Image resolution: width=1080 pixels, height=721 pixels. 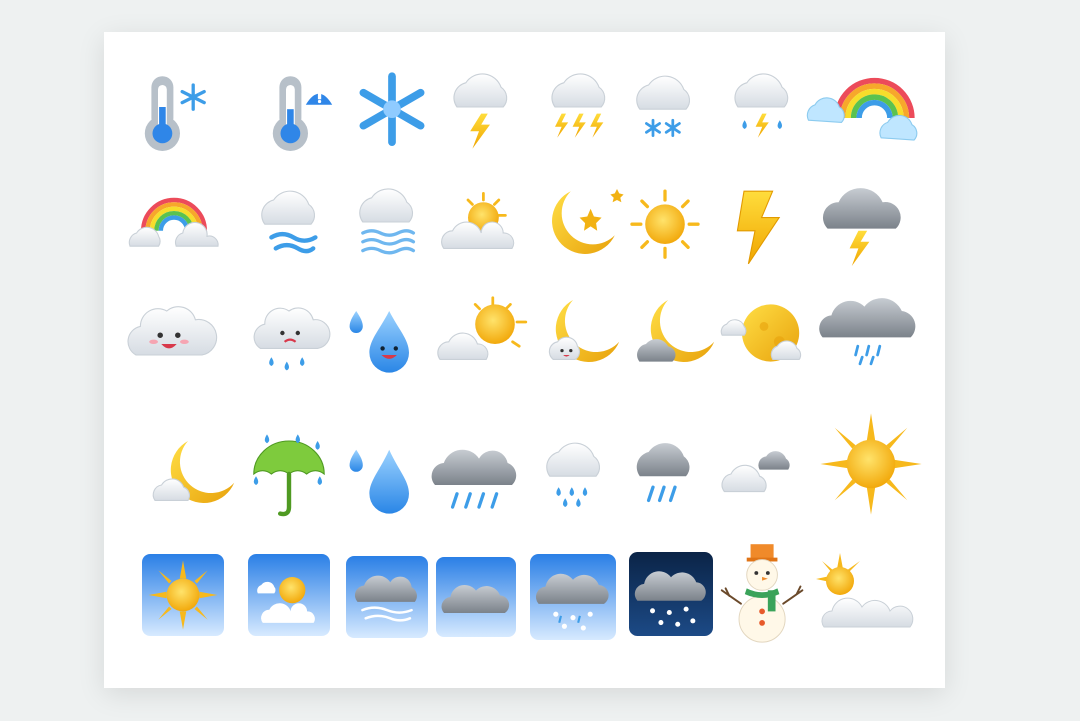 I want to click on night-snow-tile-icon, so click(x=671, y=594).